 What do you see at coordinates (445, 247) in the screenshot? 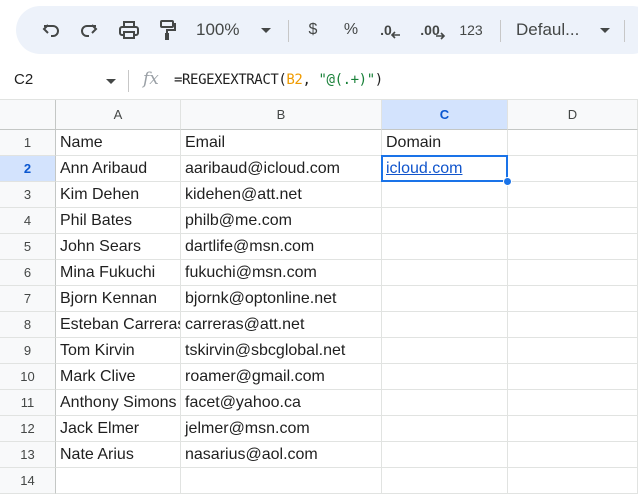
I see `cell-c5` at bounding box center [445, 247].